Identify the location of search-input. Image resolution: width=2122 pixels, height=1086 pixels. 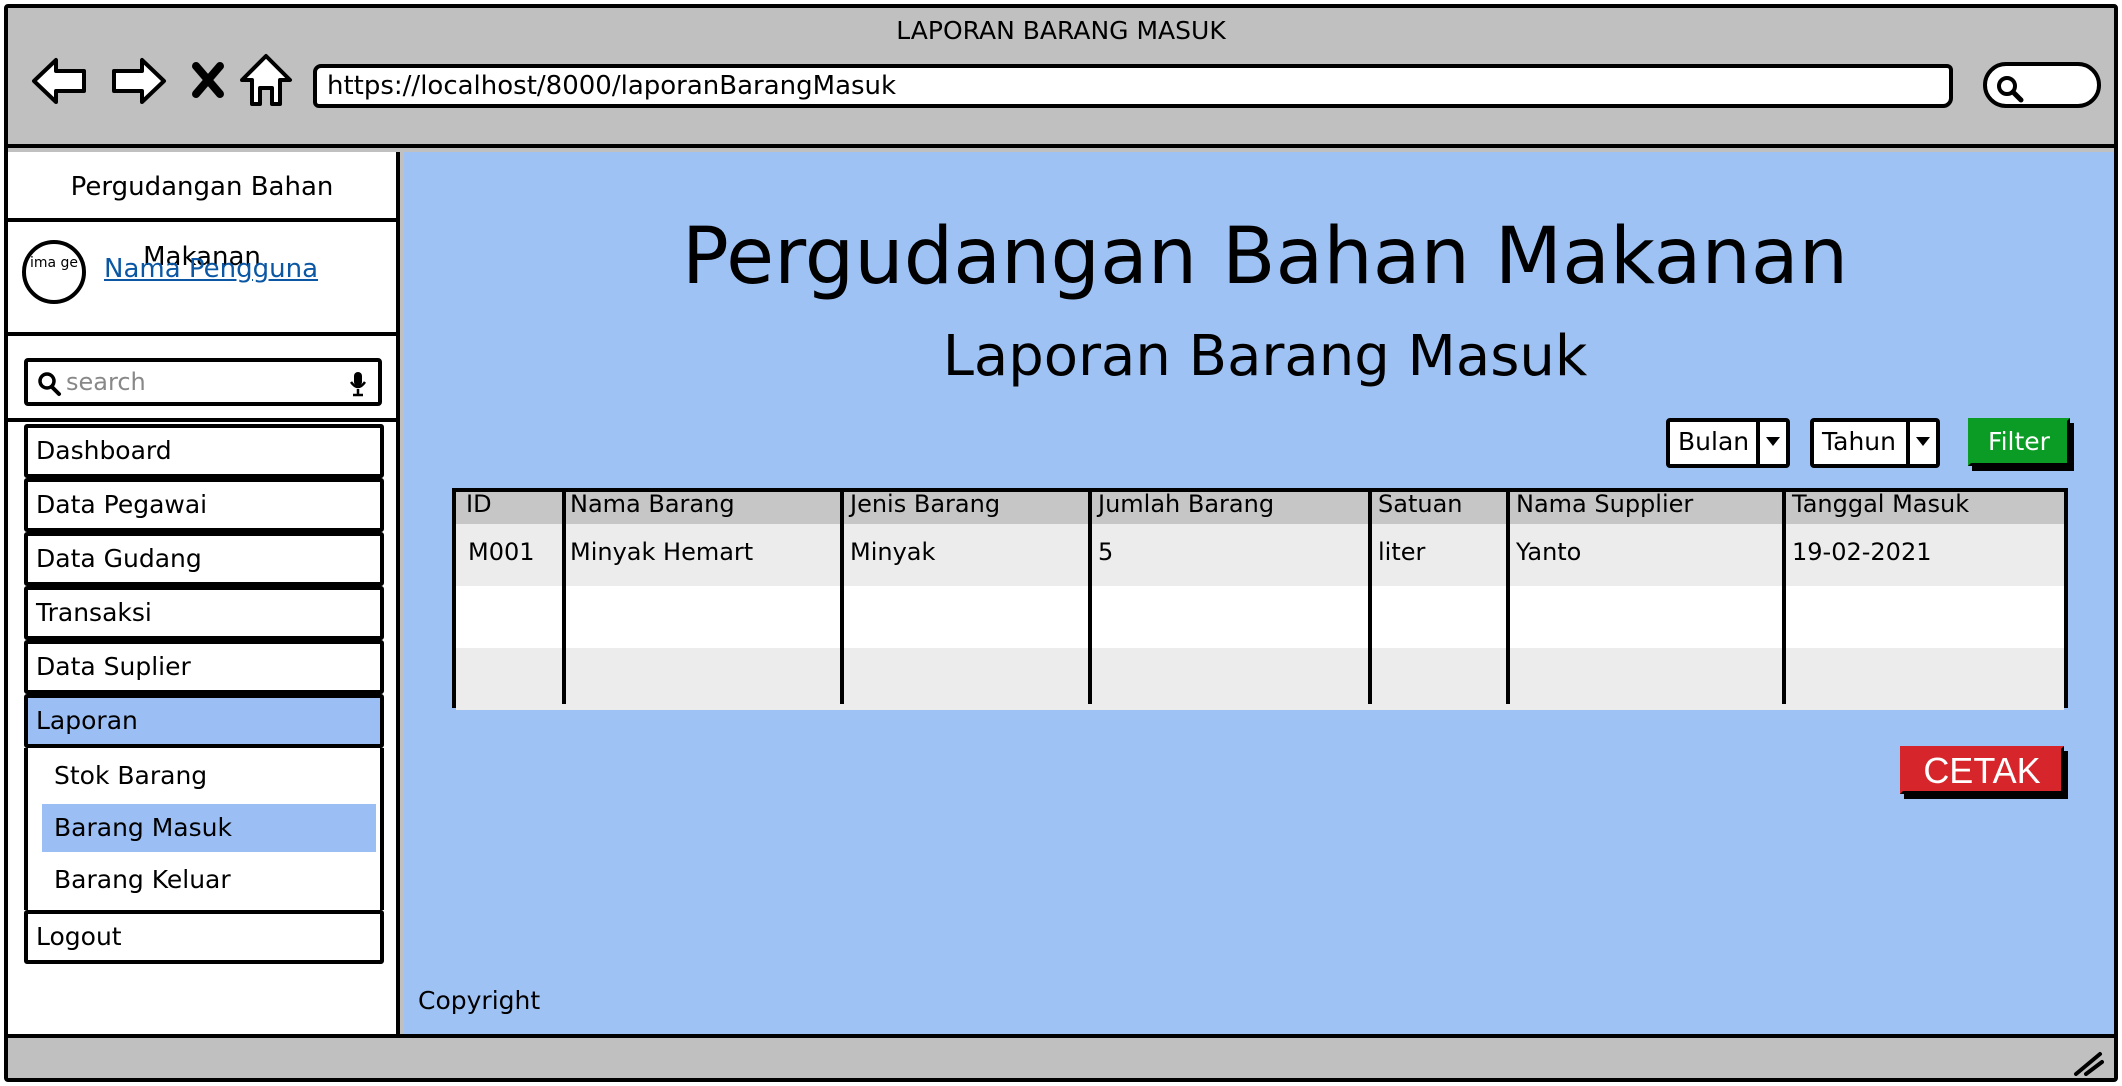
(201, 382).